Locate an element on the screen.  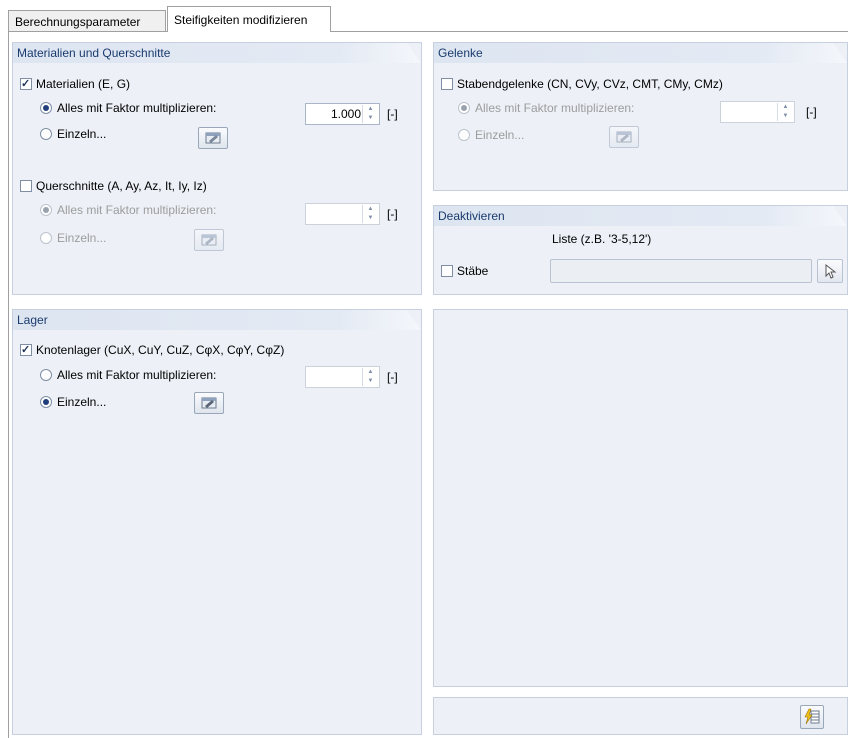
cross-sections-edit-button is located at coordinates (209, 240).